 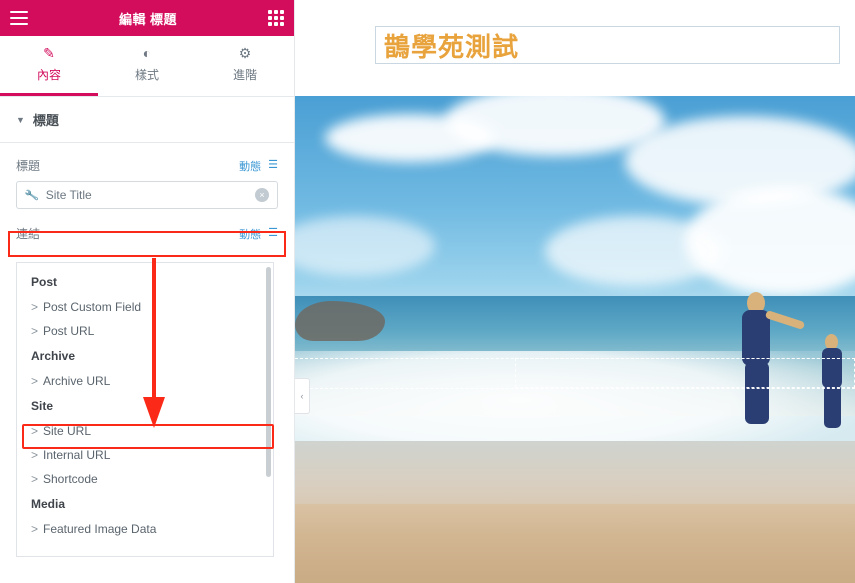 What do you see at coordinates (273, 165) in the screenshot?
I see `database-icon: ☰` at bounding box center [273, 165].